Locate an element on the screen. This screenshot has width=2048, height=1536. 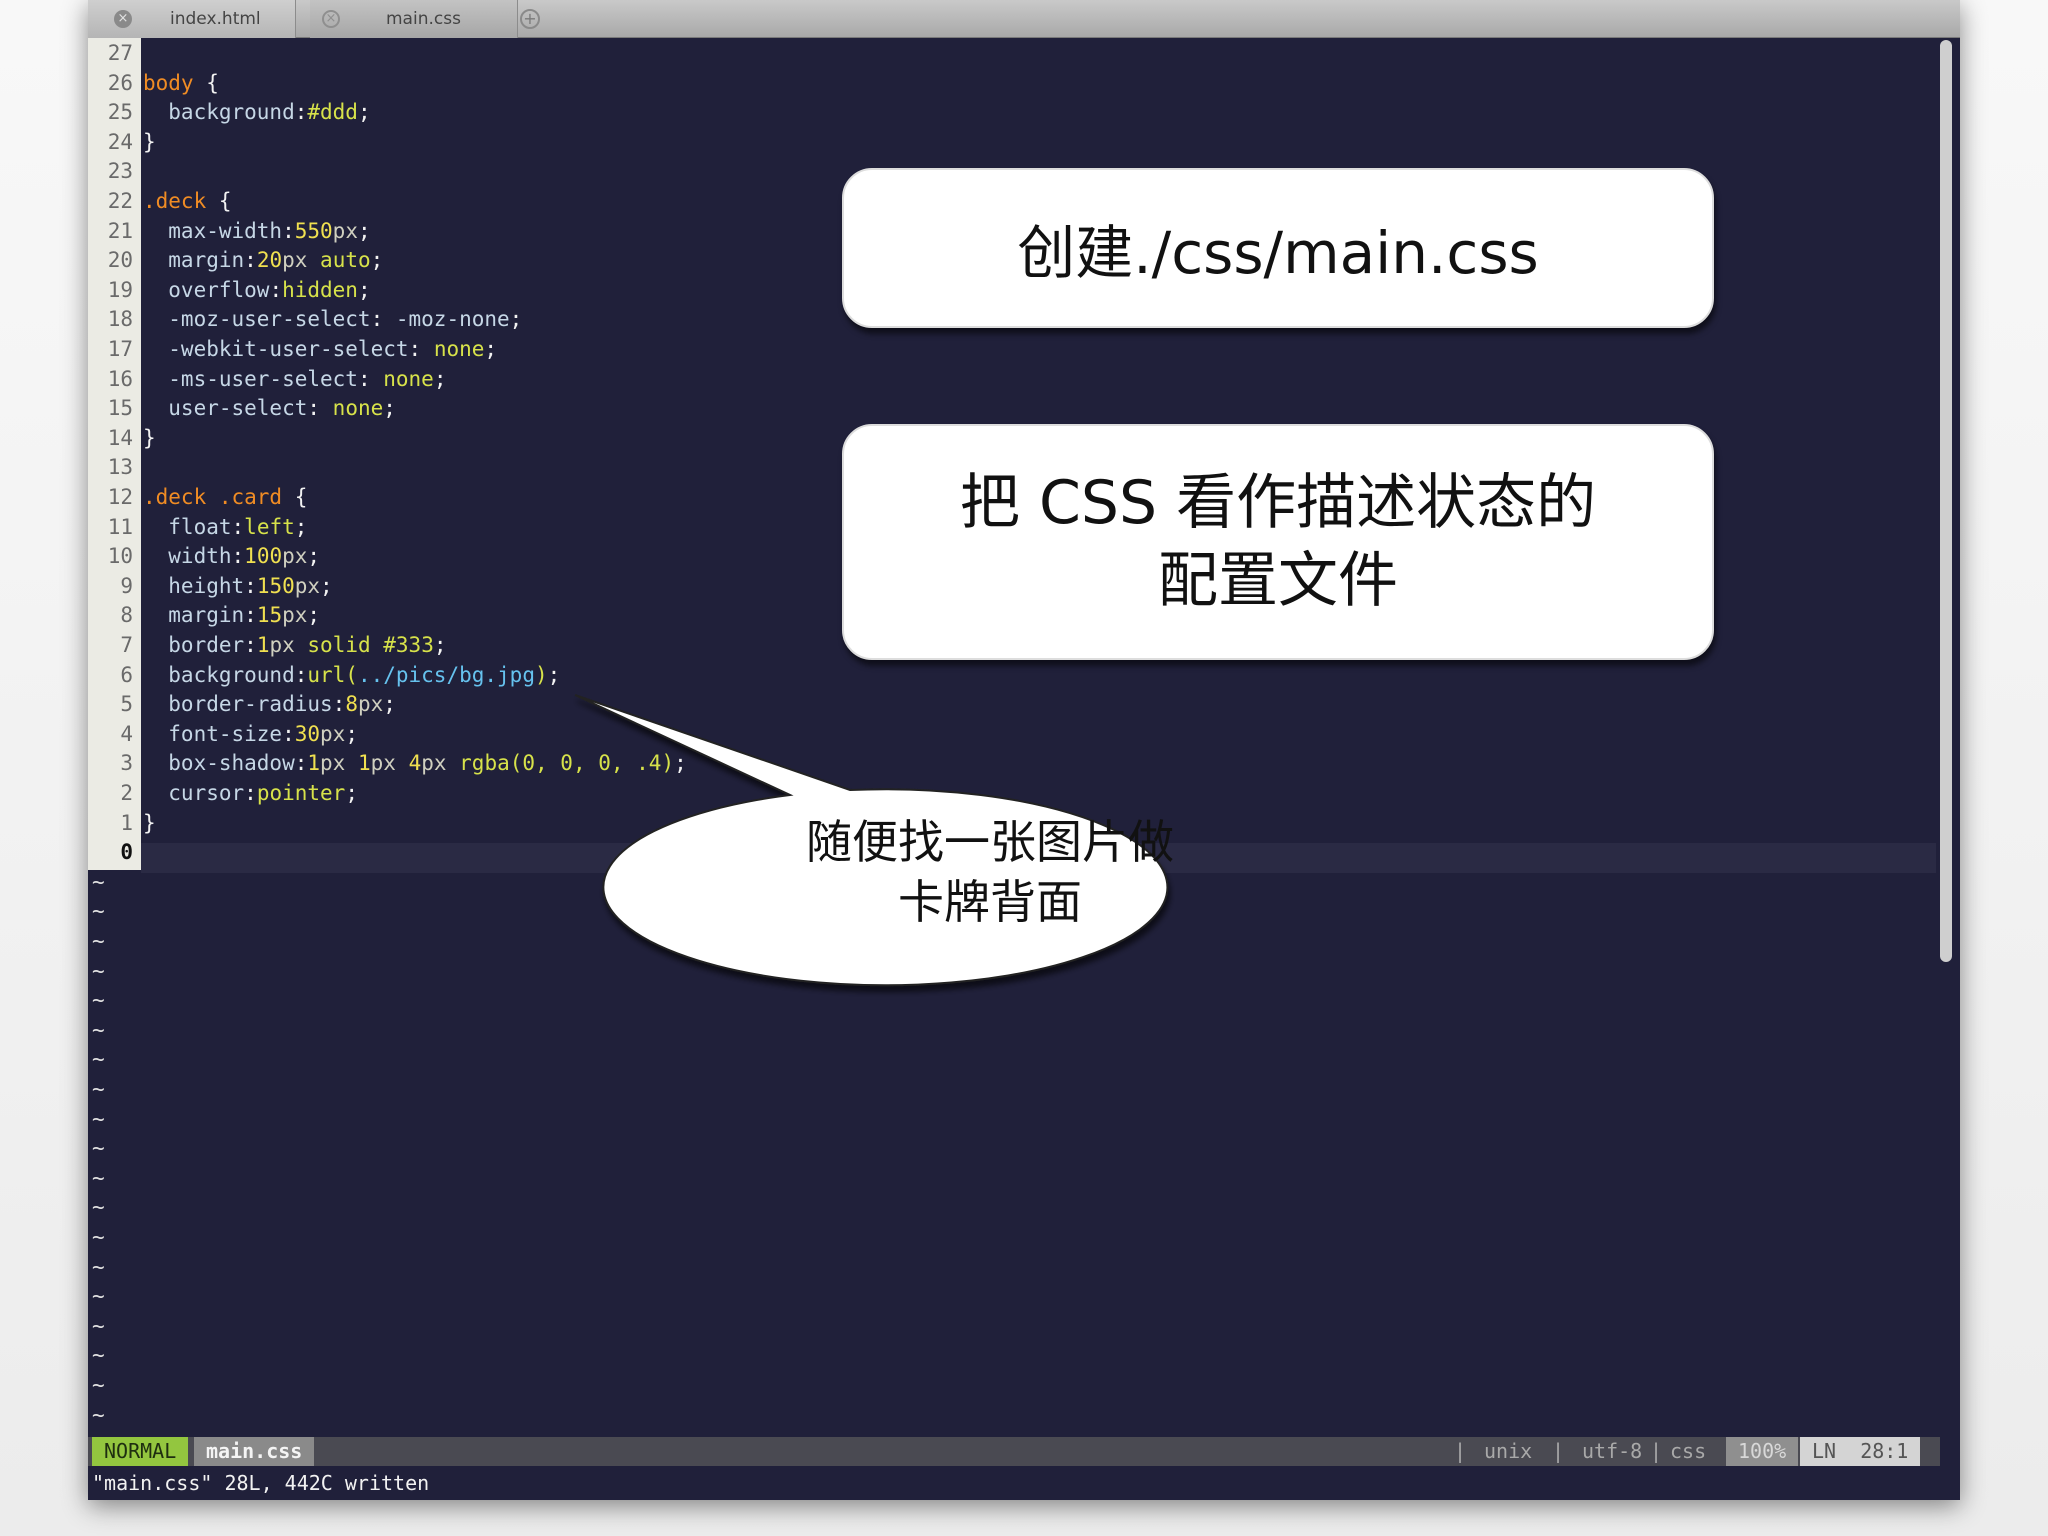
annotation-css-config: 把 CSS 看作描述状态的 配置文件 is located at coordinates (1278, 542).